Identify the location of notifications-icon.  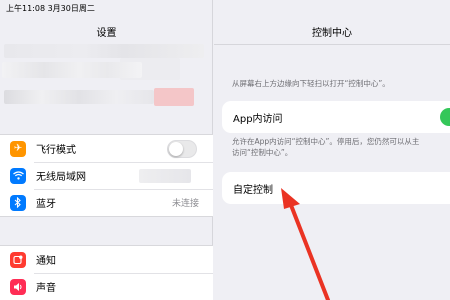
(18, 259).